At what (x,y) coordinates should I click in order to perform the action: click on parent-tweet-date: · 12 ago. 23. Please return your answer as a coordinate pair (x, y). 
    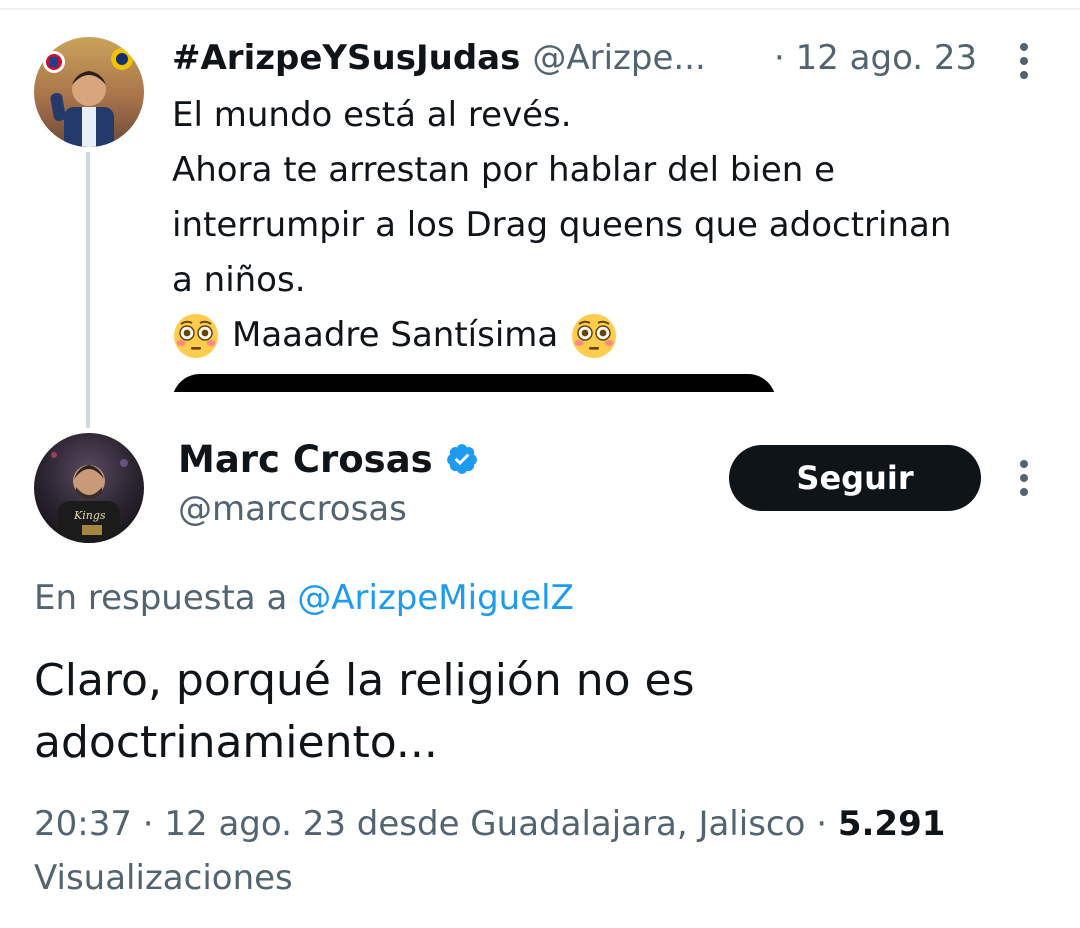
    Looking at the image, I should click on (875, 58).